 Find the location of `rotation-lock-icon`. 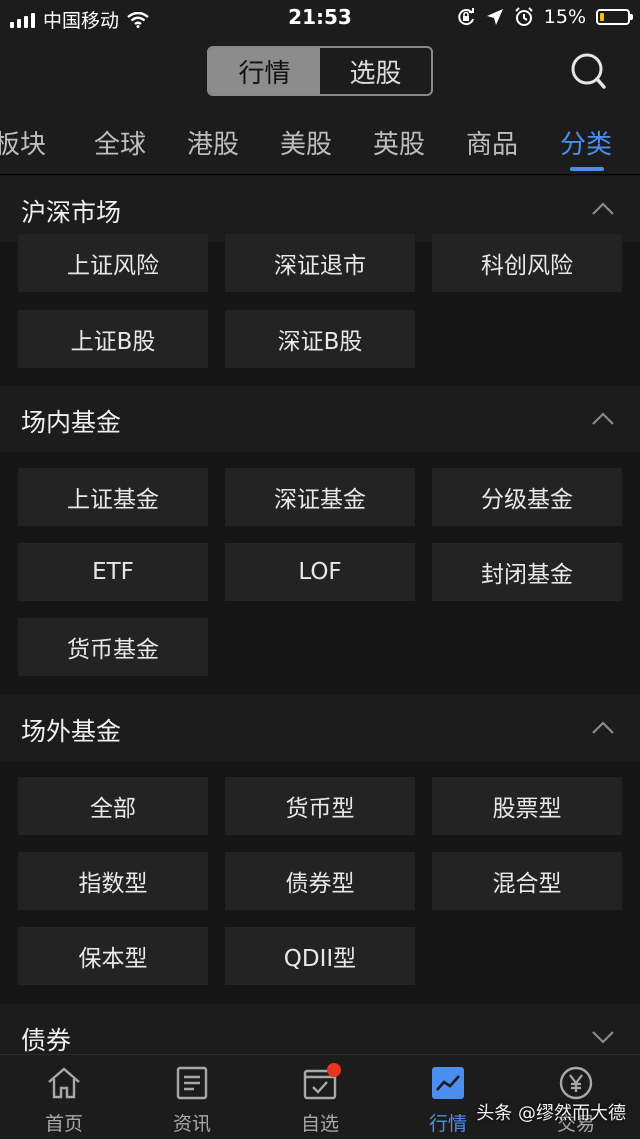

rotation-lock-icon is located at coordinates (466, 17).